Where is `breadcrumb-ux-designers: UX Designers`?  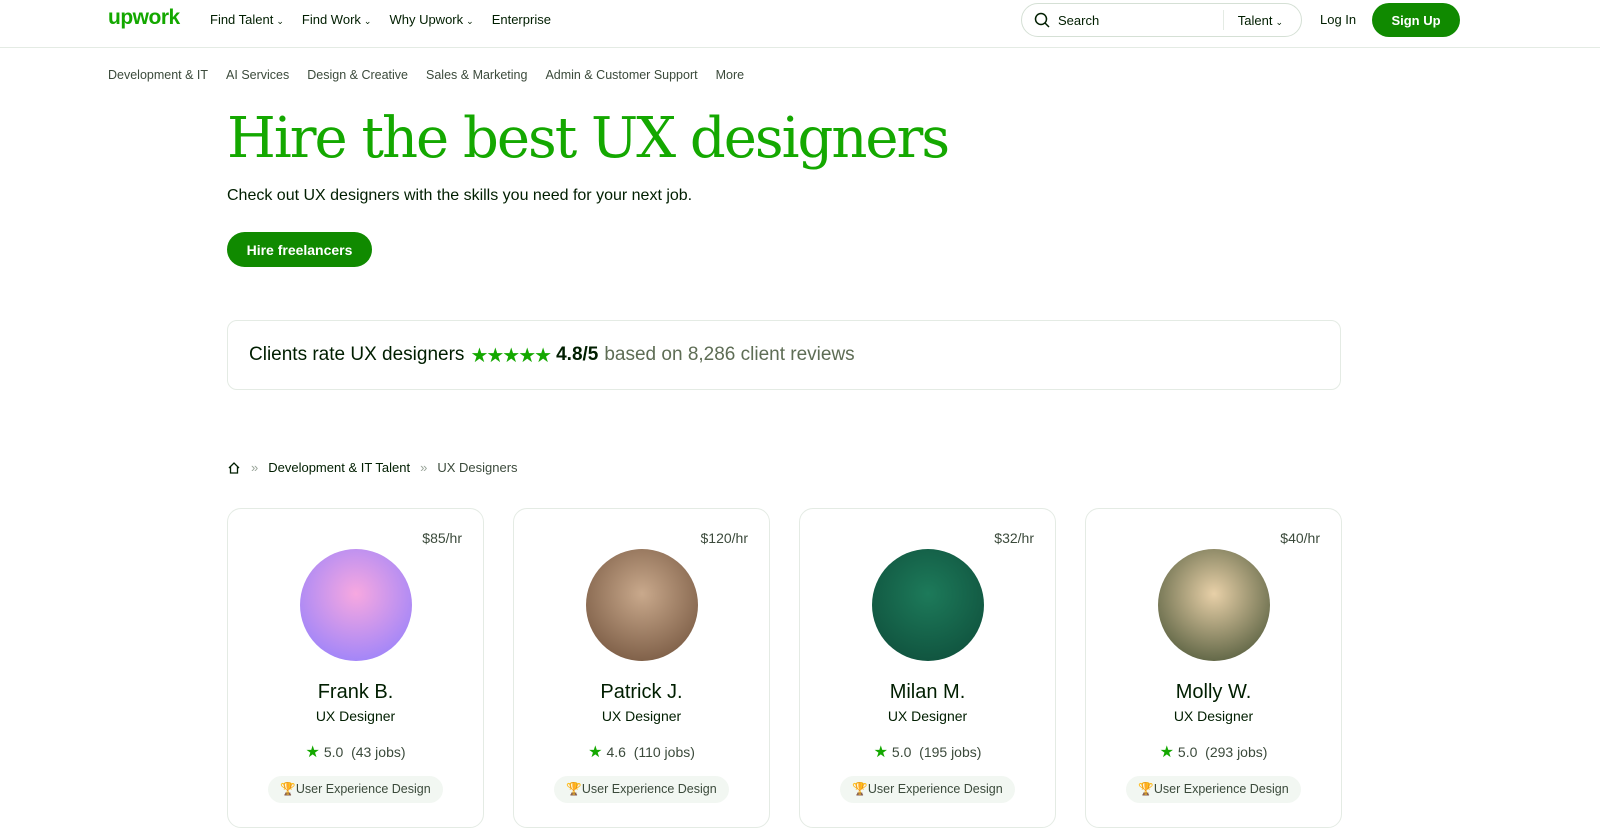 breadcrumb-ux-designers: UX Designers is located at coordinates (477, 467).